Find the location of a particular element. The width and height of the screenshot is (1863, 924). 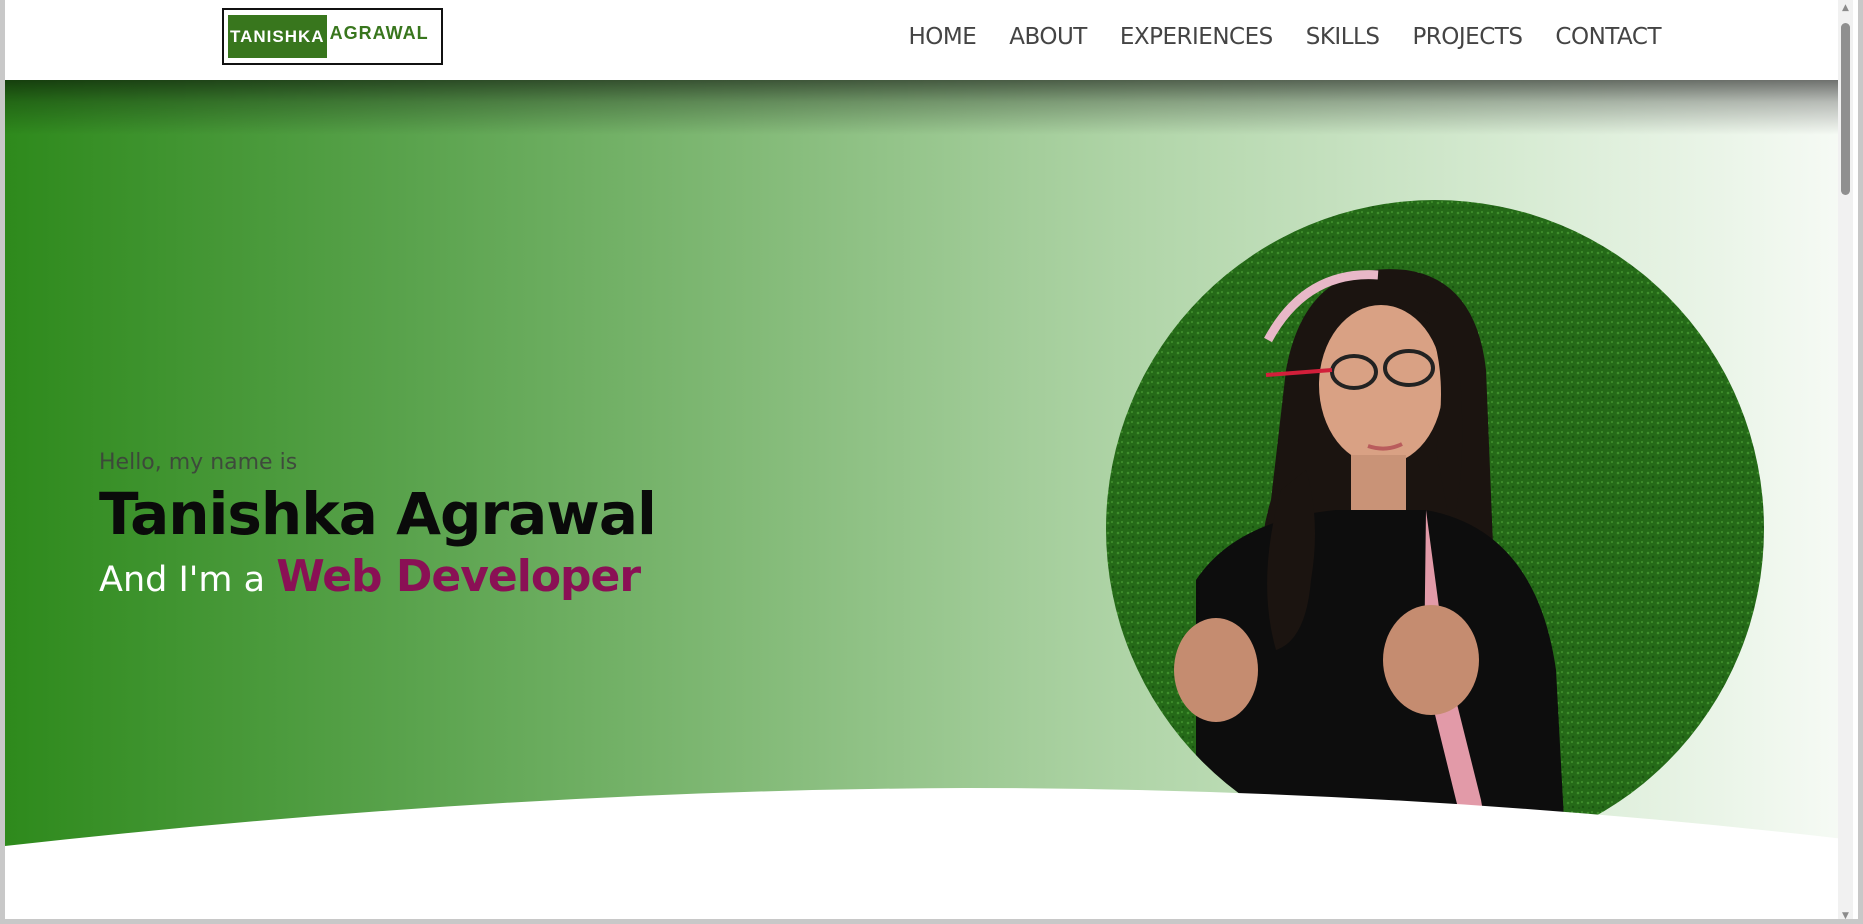

hero-wave-divider is located at coordinates (929, 853).